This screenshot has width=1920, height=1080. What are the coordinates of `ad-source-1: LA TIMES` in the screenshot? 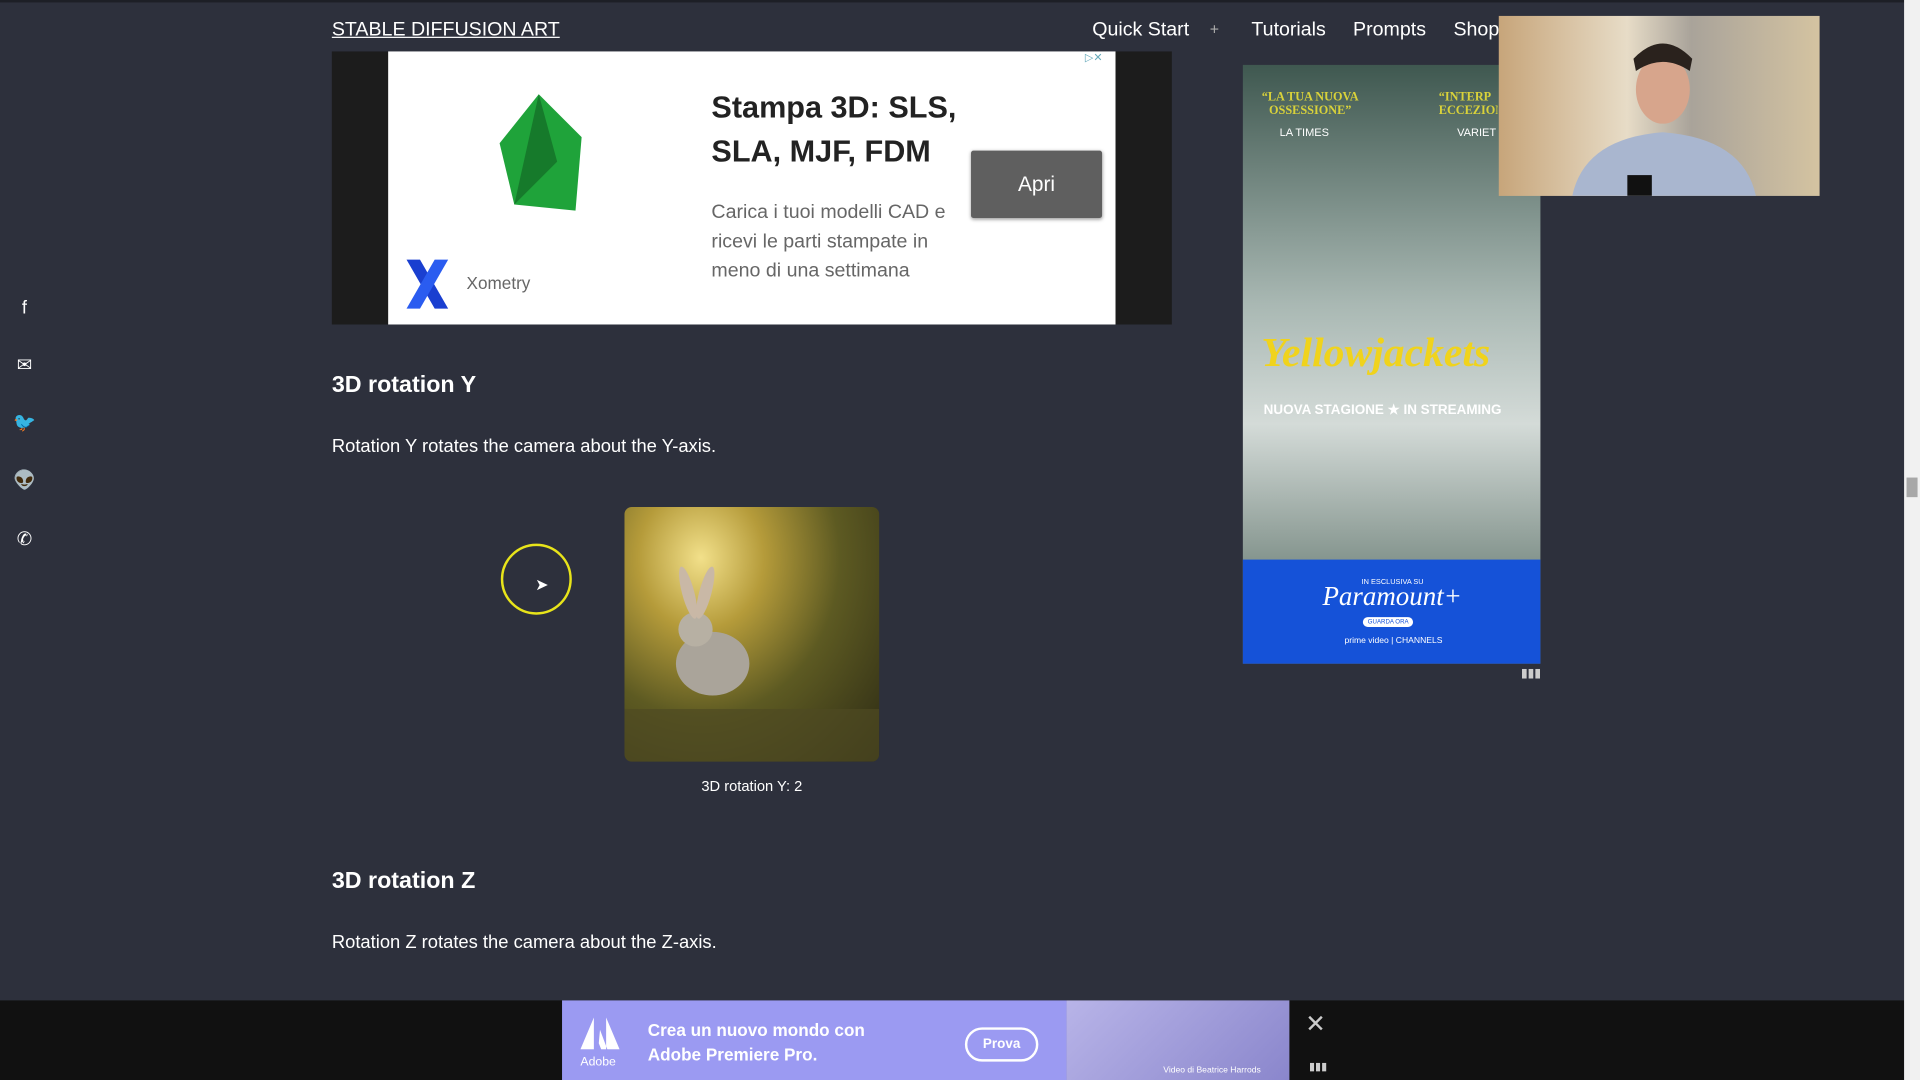 It's located at (1304, 132).